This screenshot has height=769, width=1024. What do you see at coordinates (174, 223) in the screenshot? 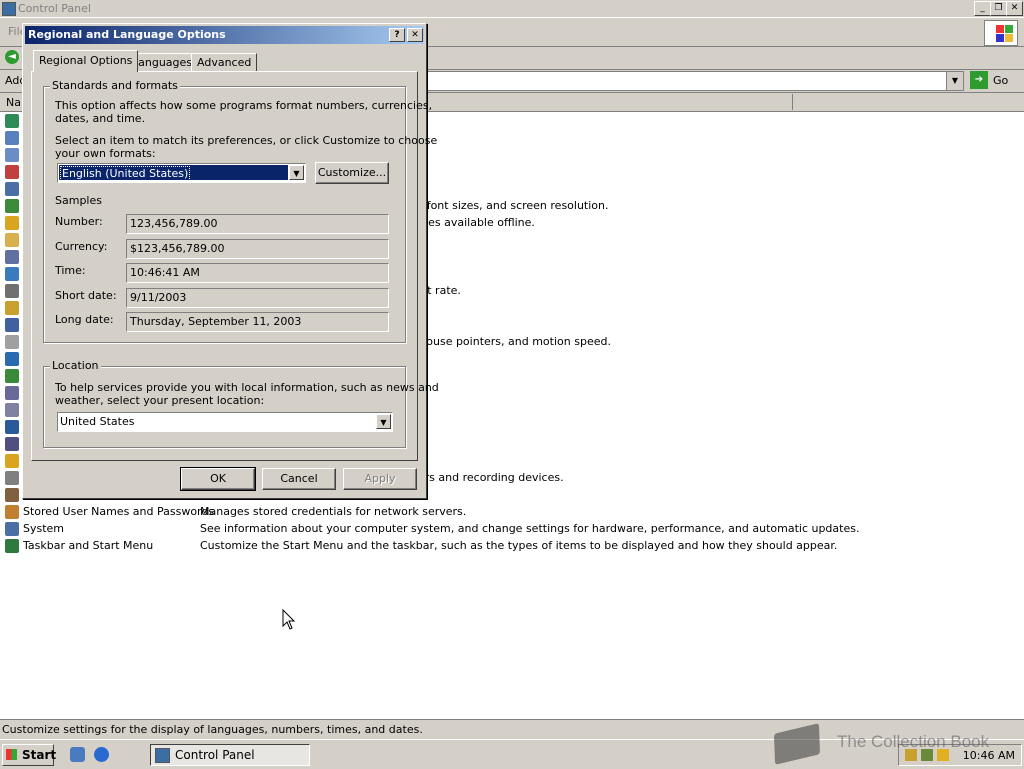
I see `sample-value: 123,456,789.00` at bounding box center [174, 223].